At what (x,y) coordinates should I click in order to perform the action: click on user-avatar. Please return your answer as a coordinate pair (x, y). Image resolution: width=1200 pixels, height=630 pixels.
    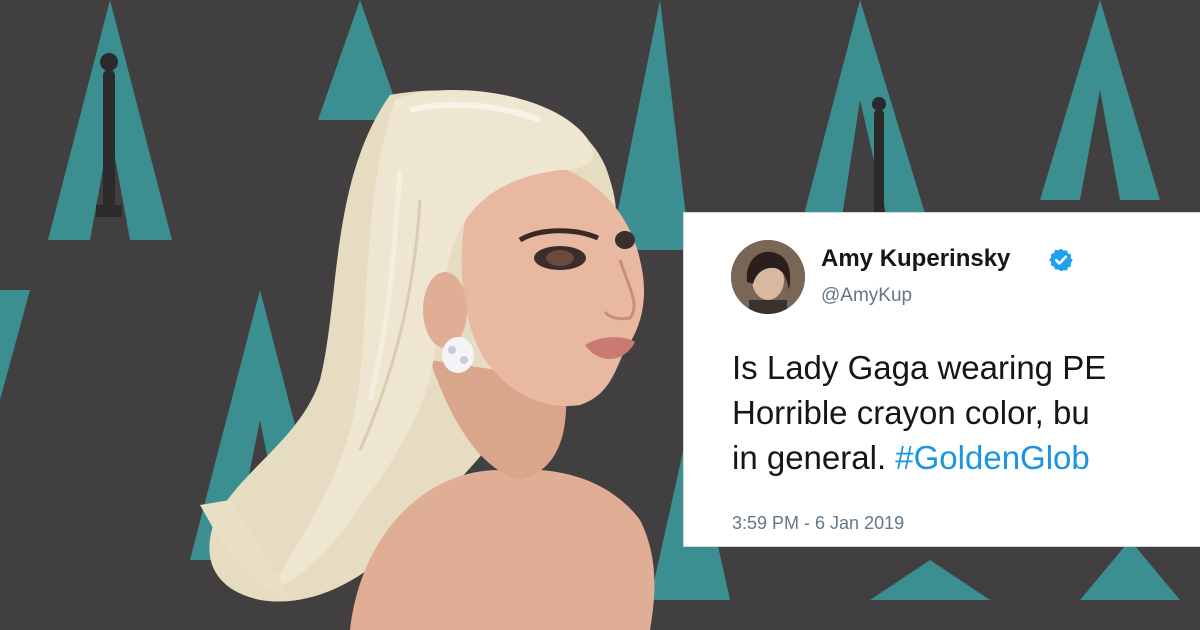
    Looking at the image, I should click on (768, 277).